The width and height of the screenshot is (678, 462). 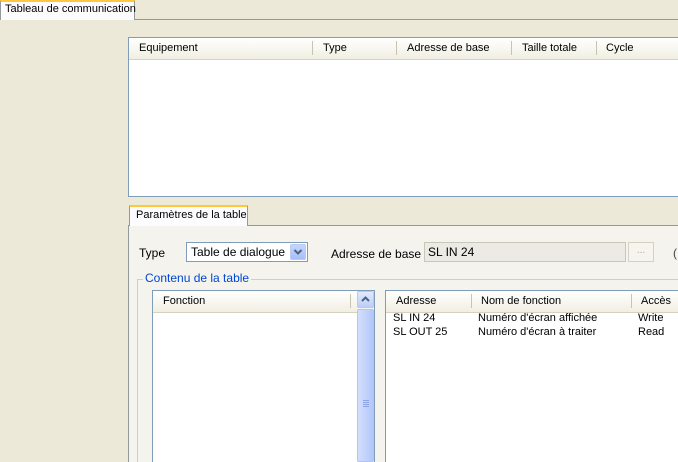 What do you see at coordinates (521, 301) in the screenshot?
I see `column-header-nom-fonction: Nom de fonction` at bounding box center [521, 301].